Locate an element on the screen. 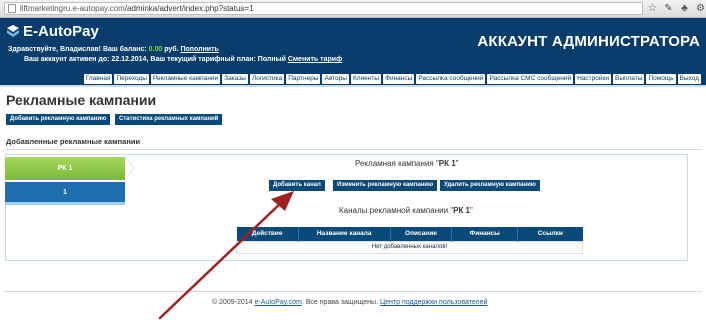 Image resolution: width=706 pixels, height=328 pixels. column-header-links: Ссылки is located at coordinates (550, 234).